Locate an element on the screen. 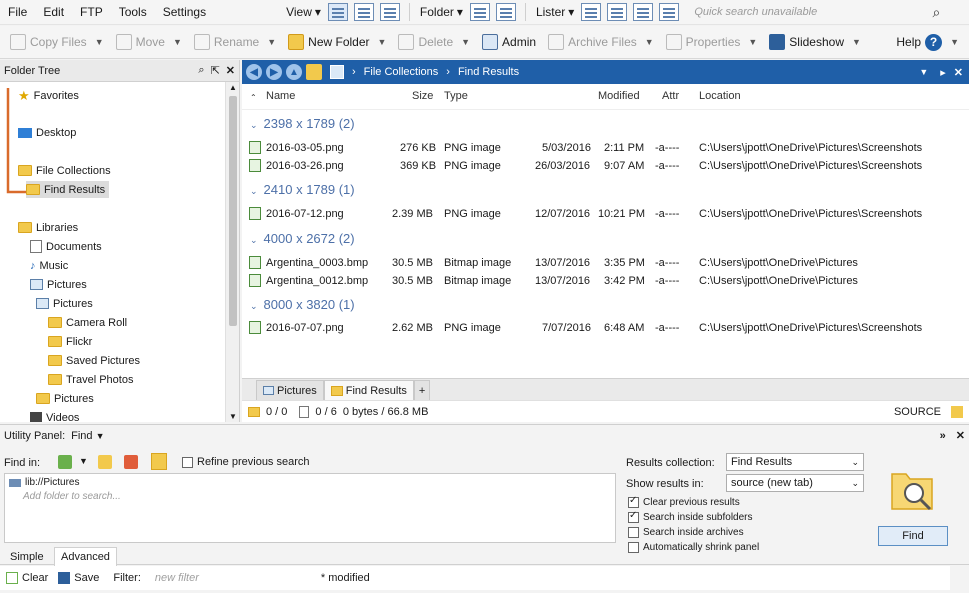 The height and width of the screenshot is (593, 969). undock-icon: ⇱ is located at coordinates (215, 70).